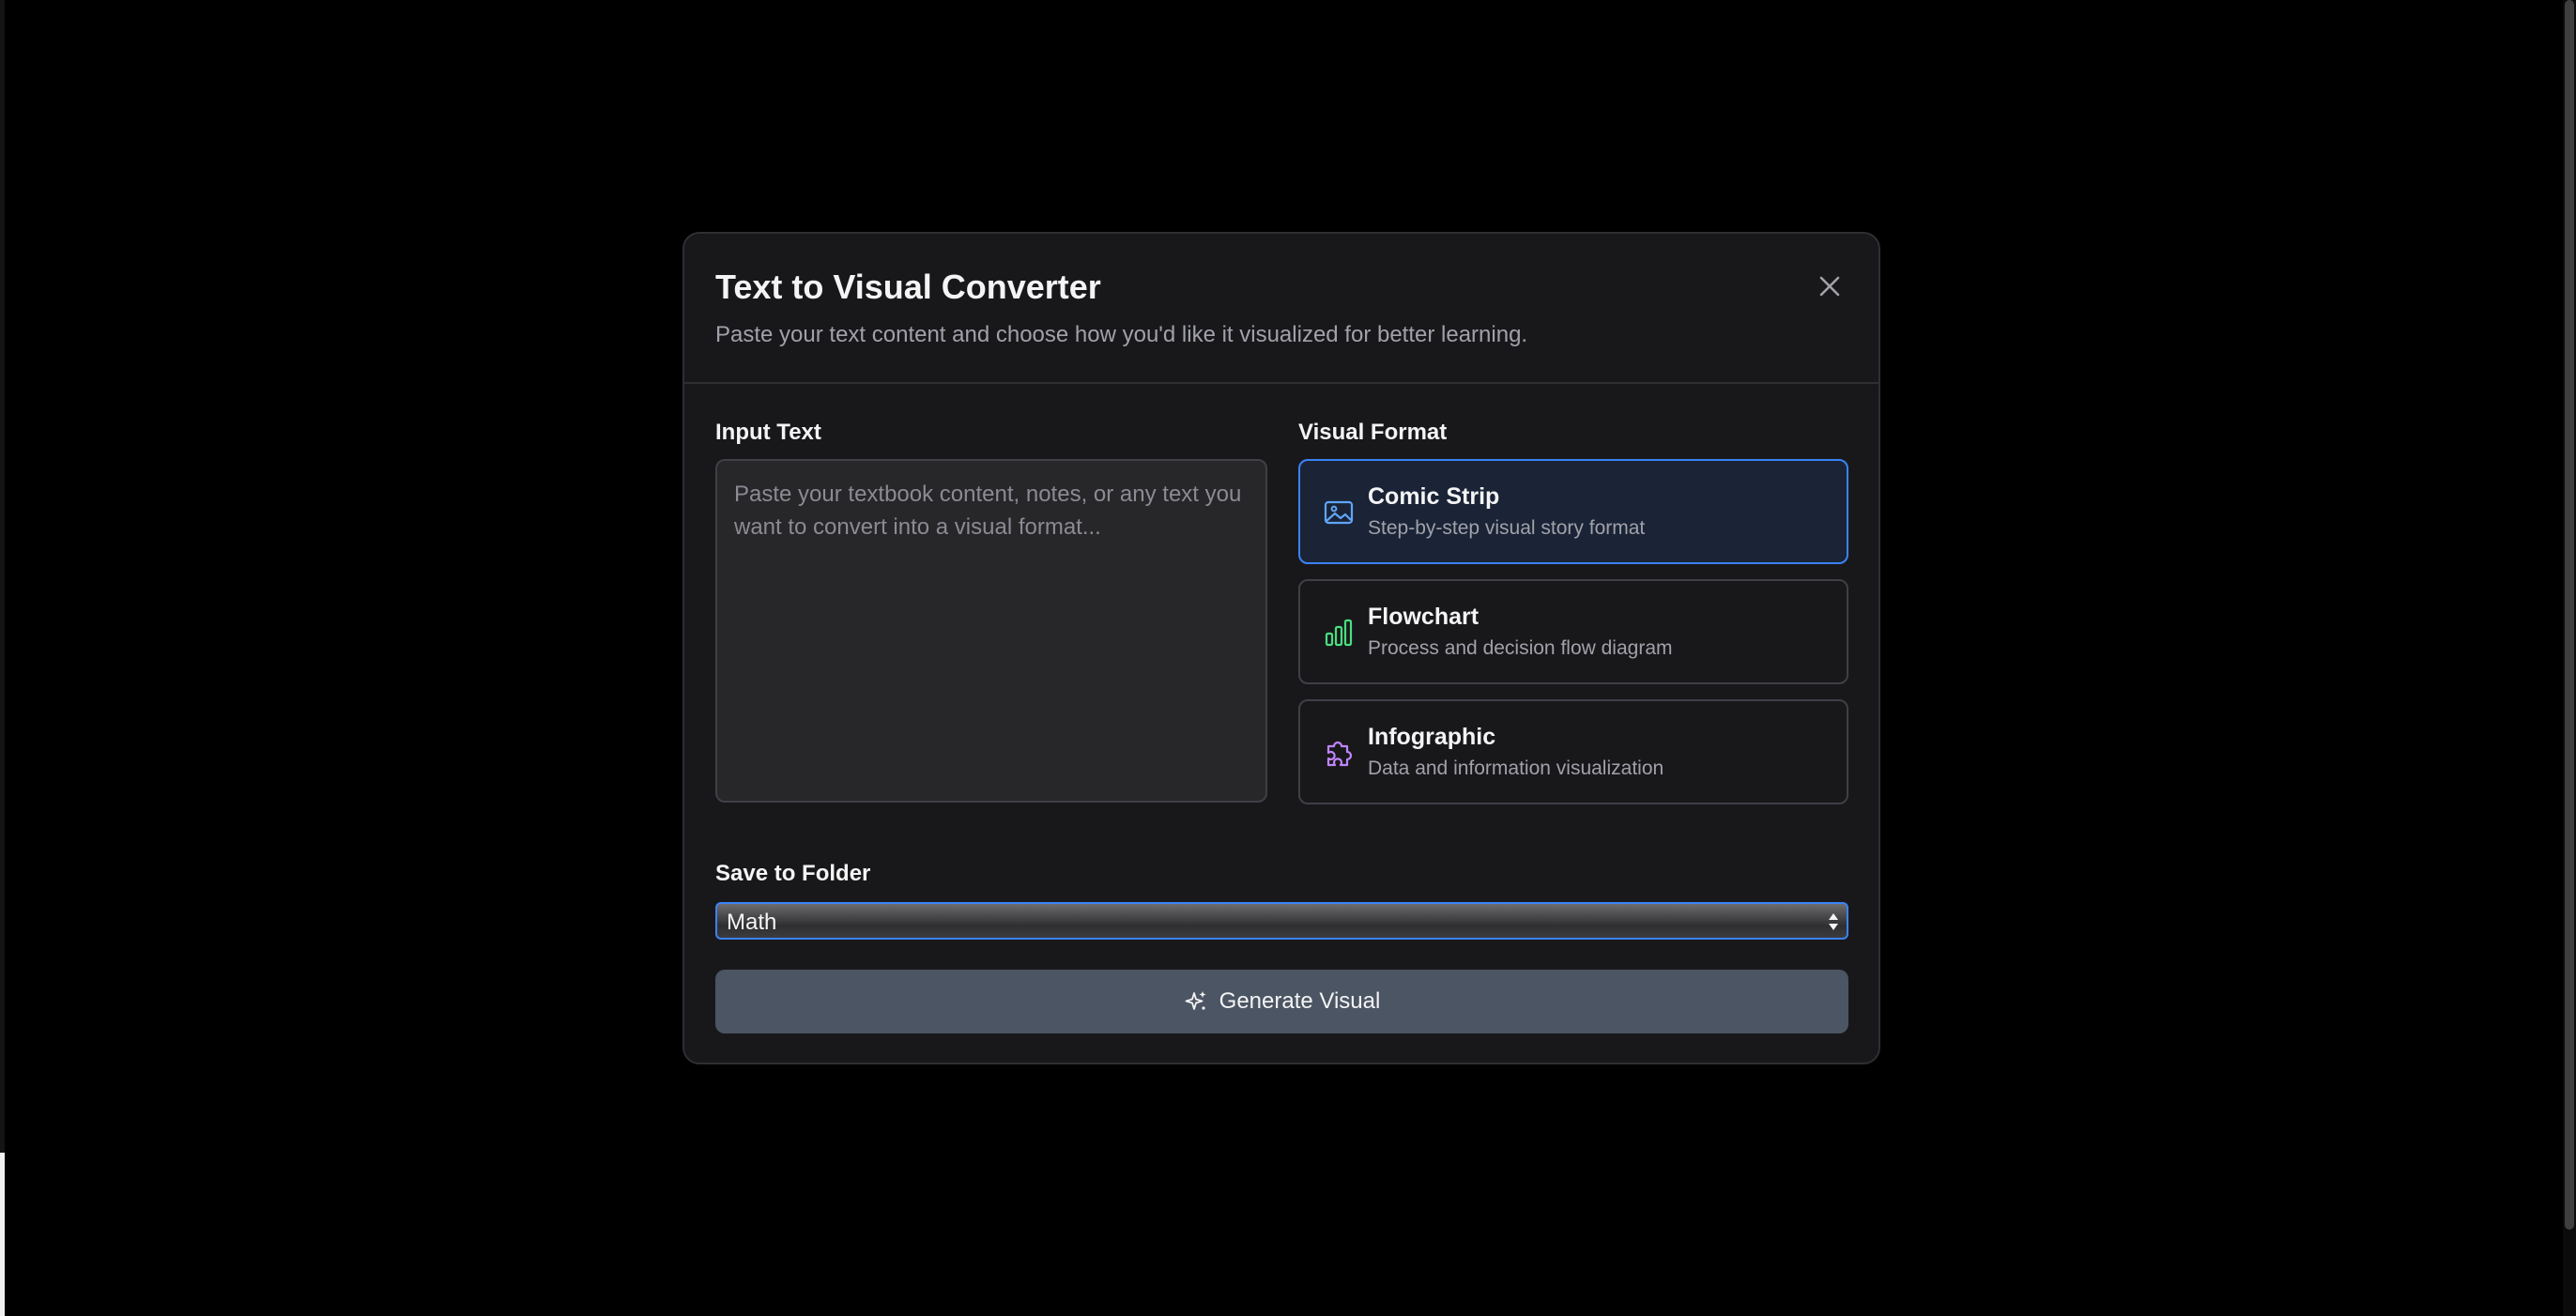 The height and width of the screenshot is (1316, 2576). What do you see at coordinates (2, 658) in the screenshot?
I see `left-window-edge` at bounding box center [2, 658].